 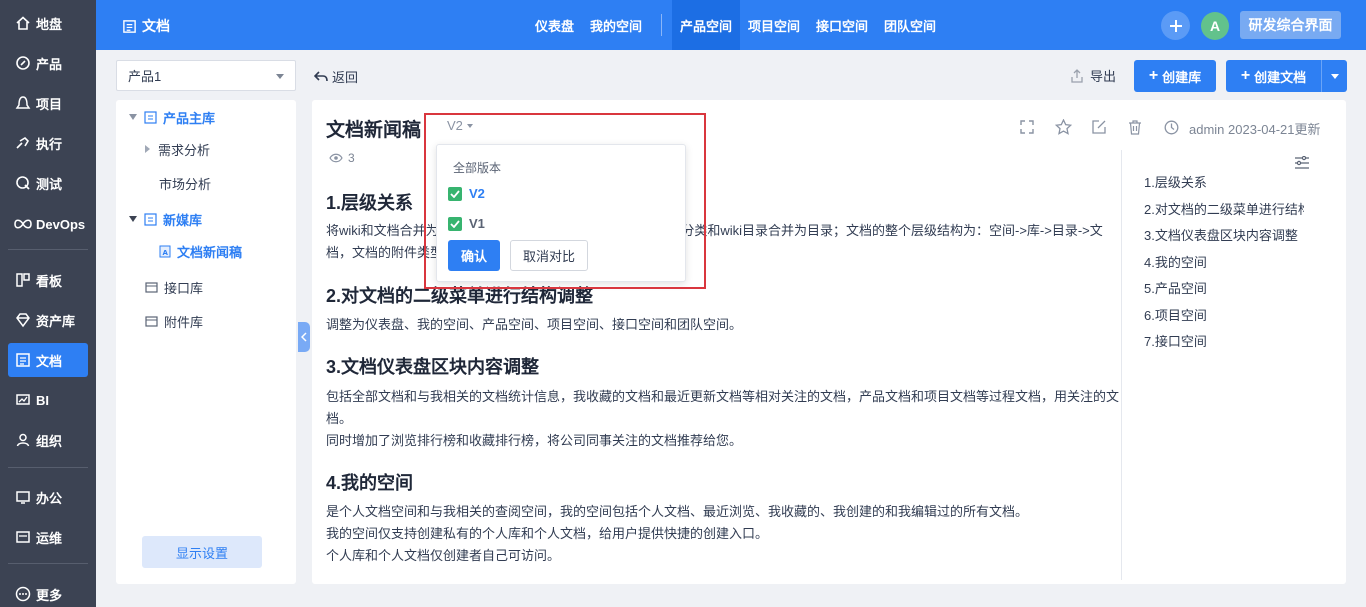 I want to click on top-nav-project-space: 项目空间, so click(x=774, y=25).